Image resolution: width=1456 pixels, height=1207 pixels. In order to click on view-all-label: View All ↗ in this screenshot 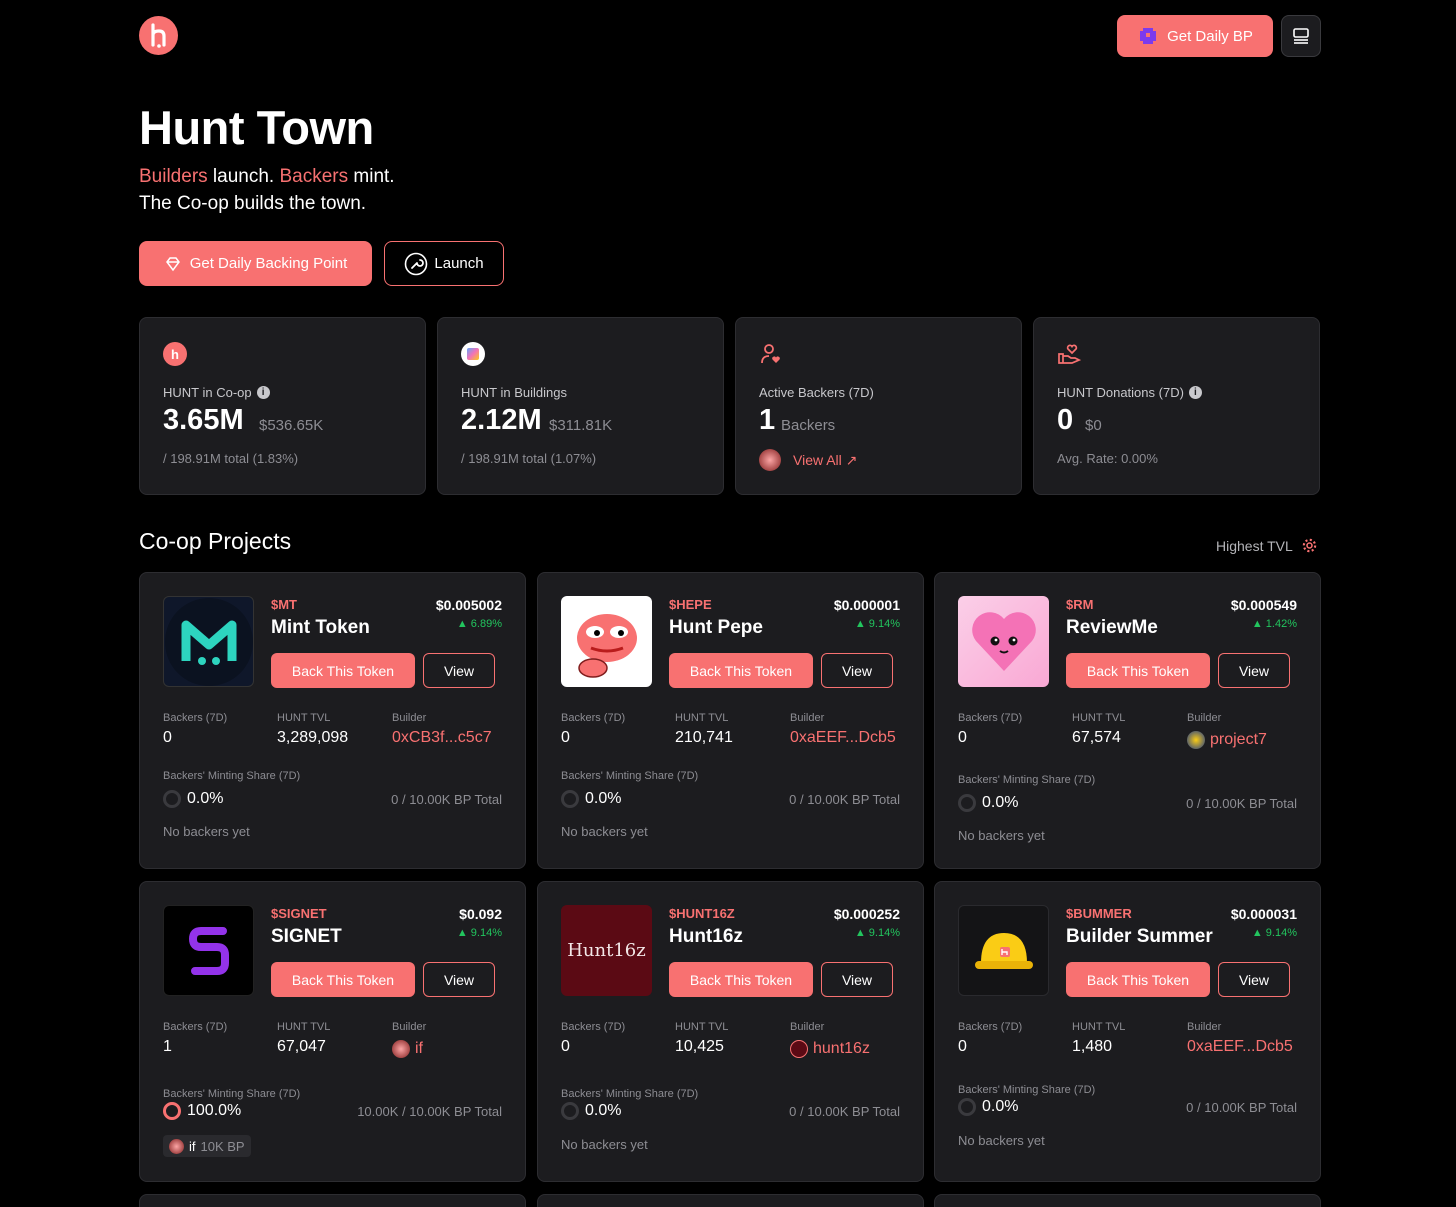, I will do `click(825, 459)`.